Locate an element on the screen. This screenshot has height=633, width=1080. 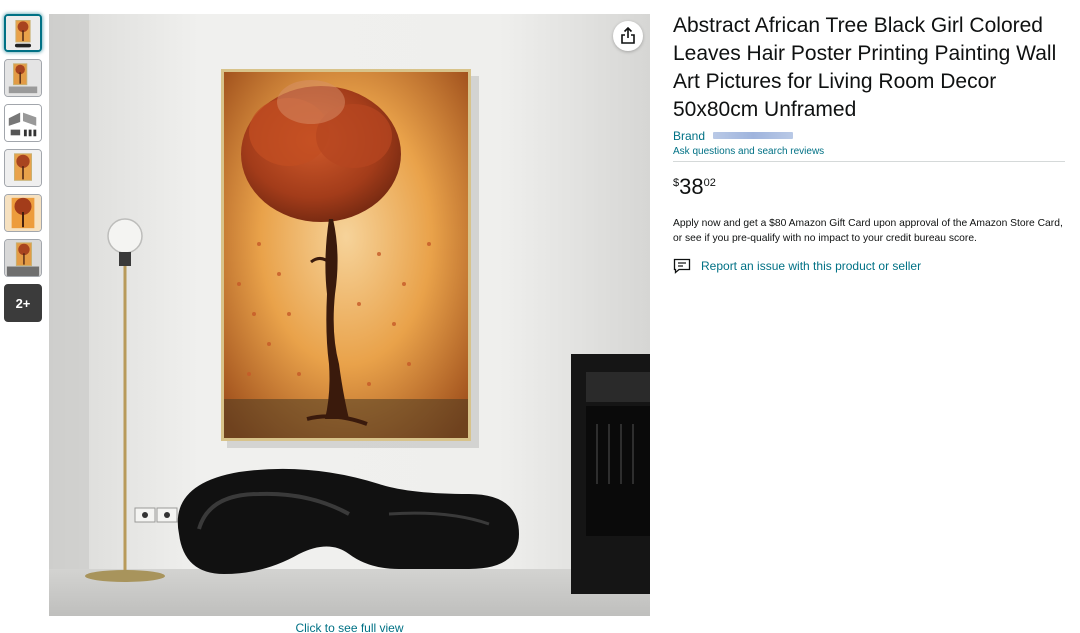
brand-name-redacted is located at coordinates (753, 135).